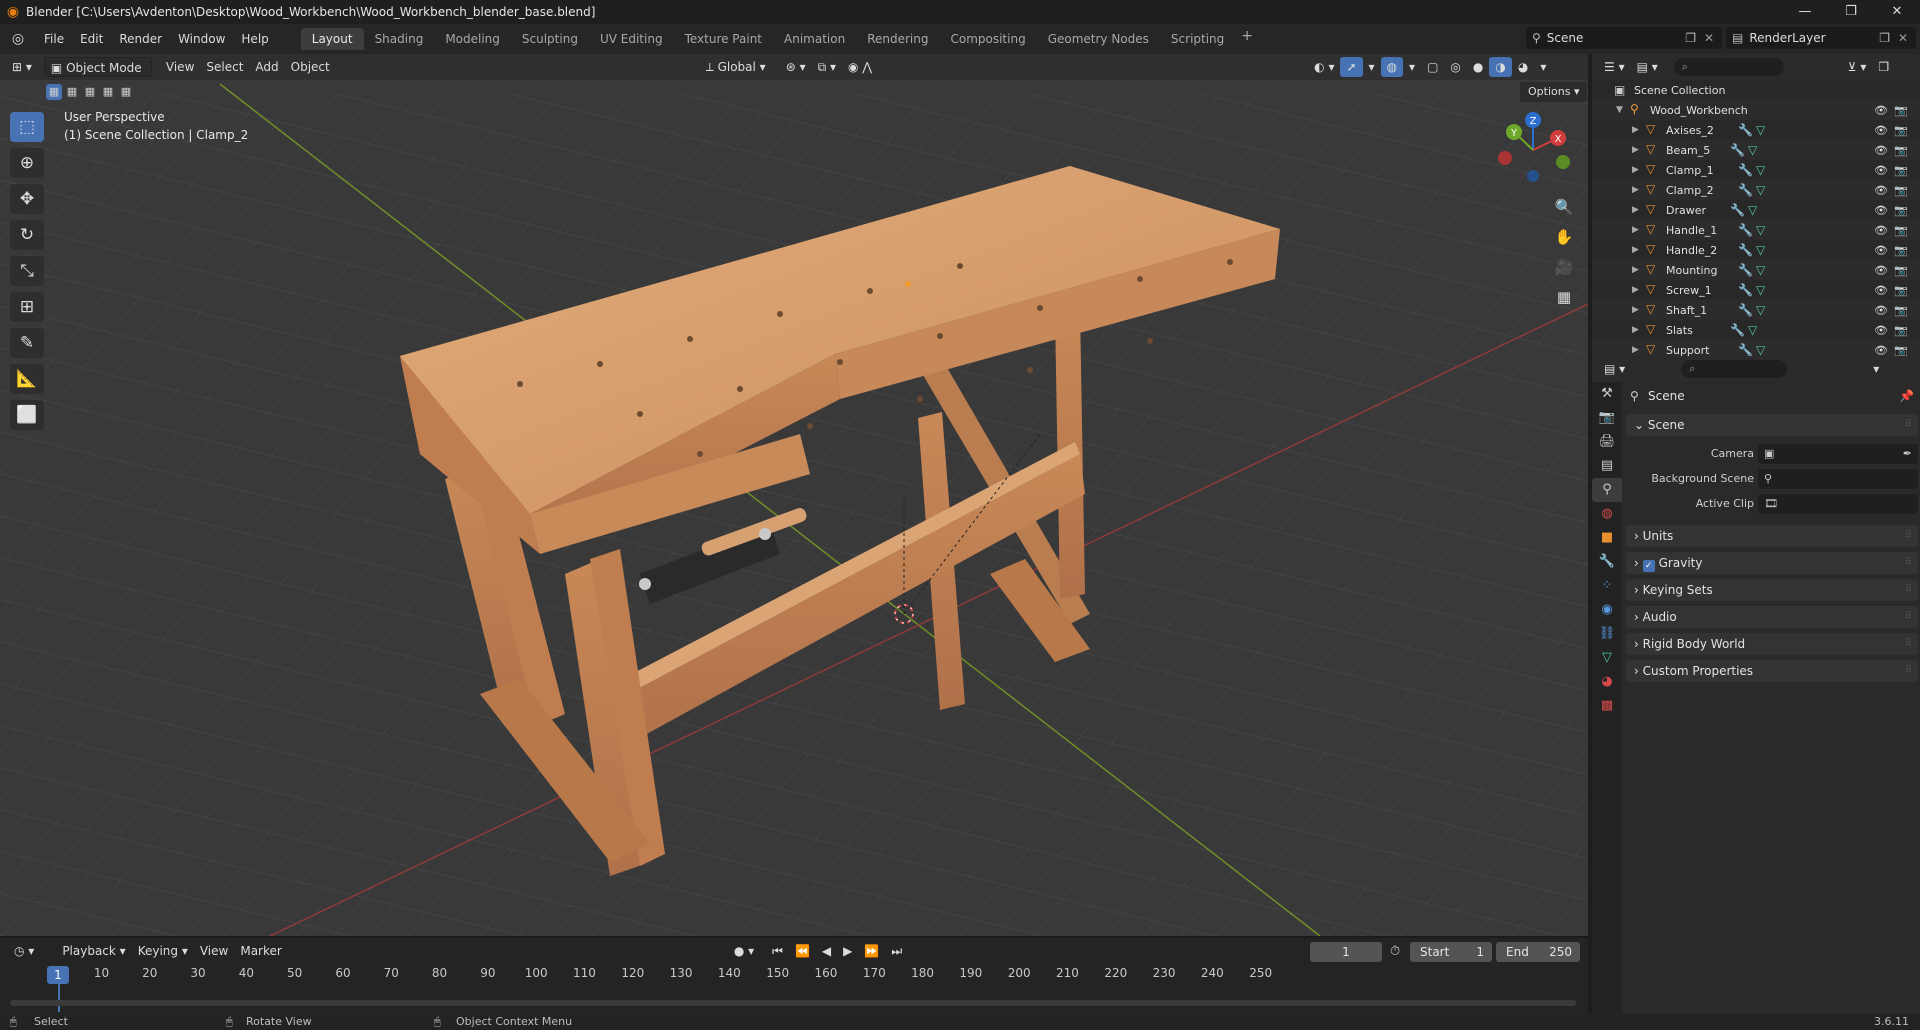 The height and width of the screenshot is (1030, 1920). What do you see at coordinates (1883, 67) in the screenshot?
I see `new-collection-icon: ❐` at bounding box center [1883, 67].